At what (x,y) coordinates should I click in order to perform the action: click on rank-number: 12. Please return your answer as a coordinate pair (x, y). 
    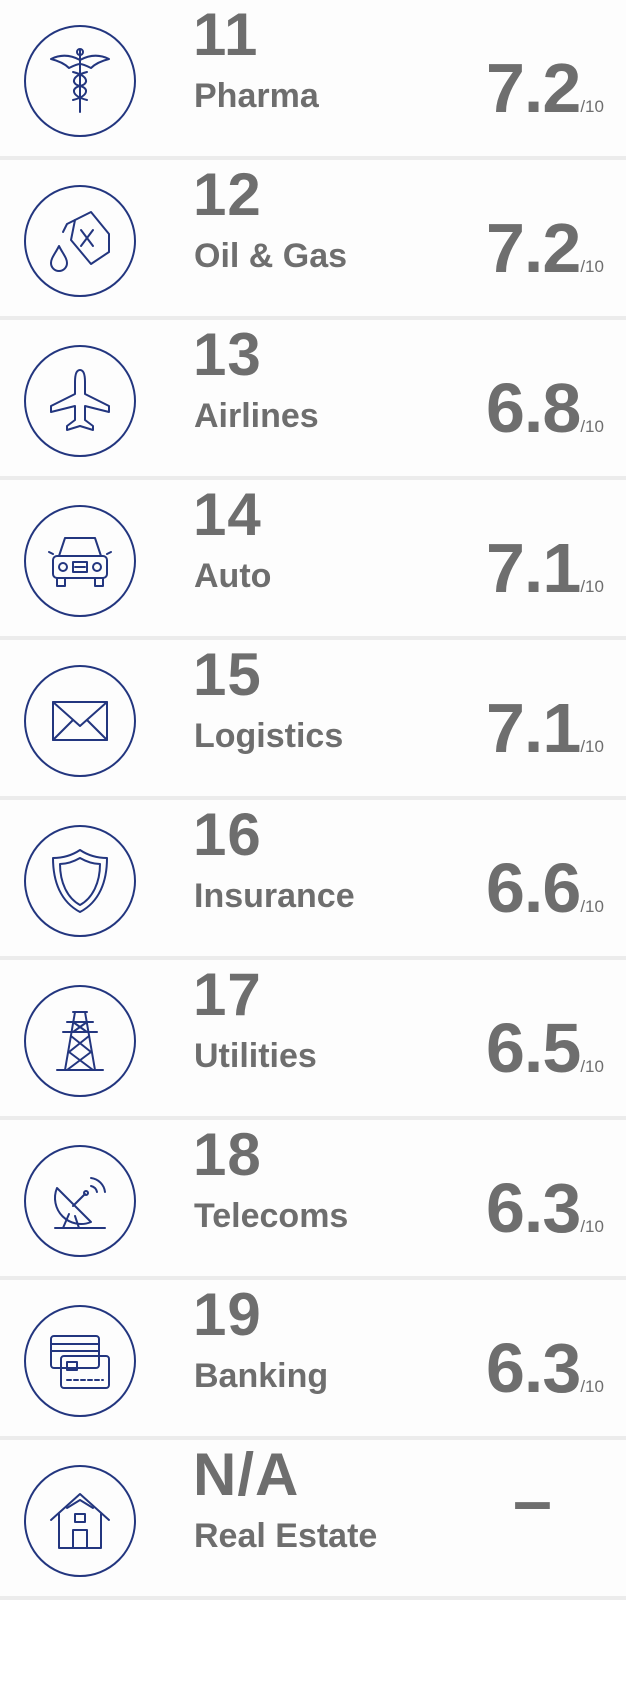
    Looking at the image, I should click on (227, 194).